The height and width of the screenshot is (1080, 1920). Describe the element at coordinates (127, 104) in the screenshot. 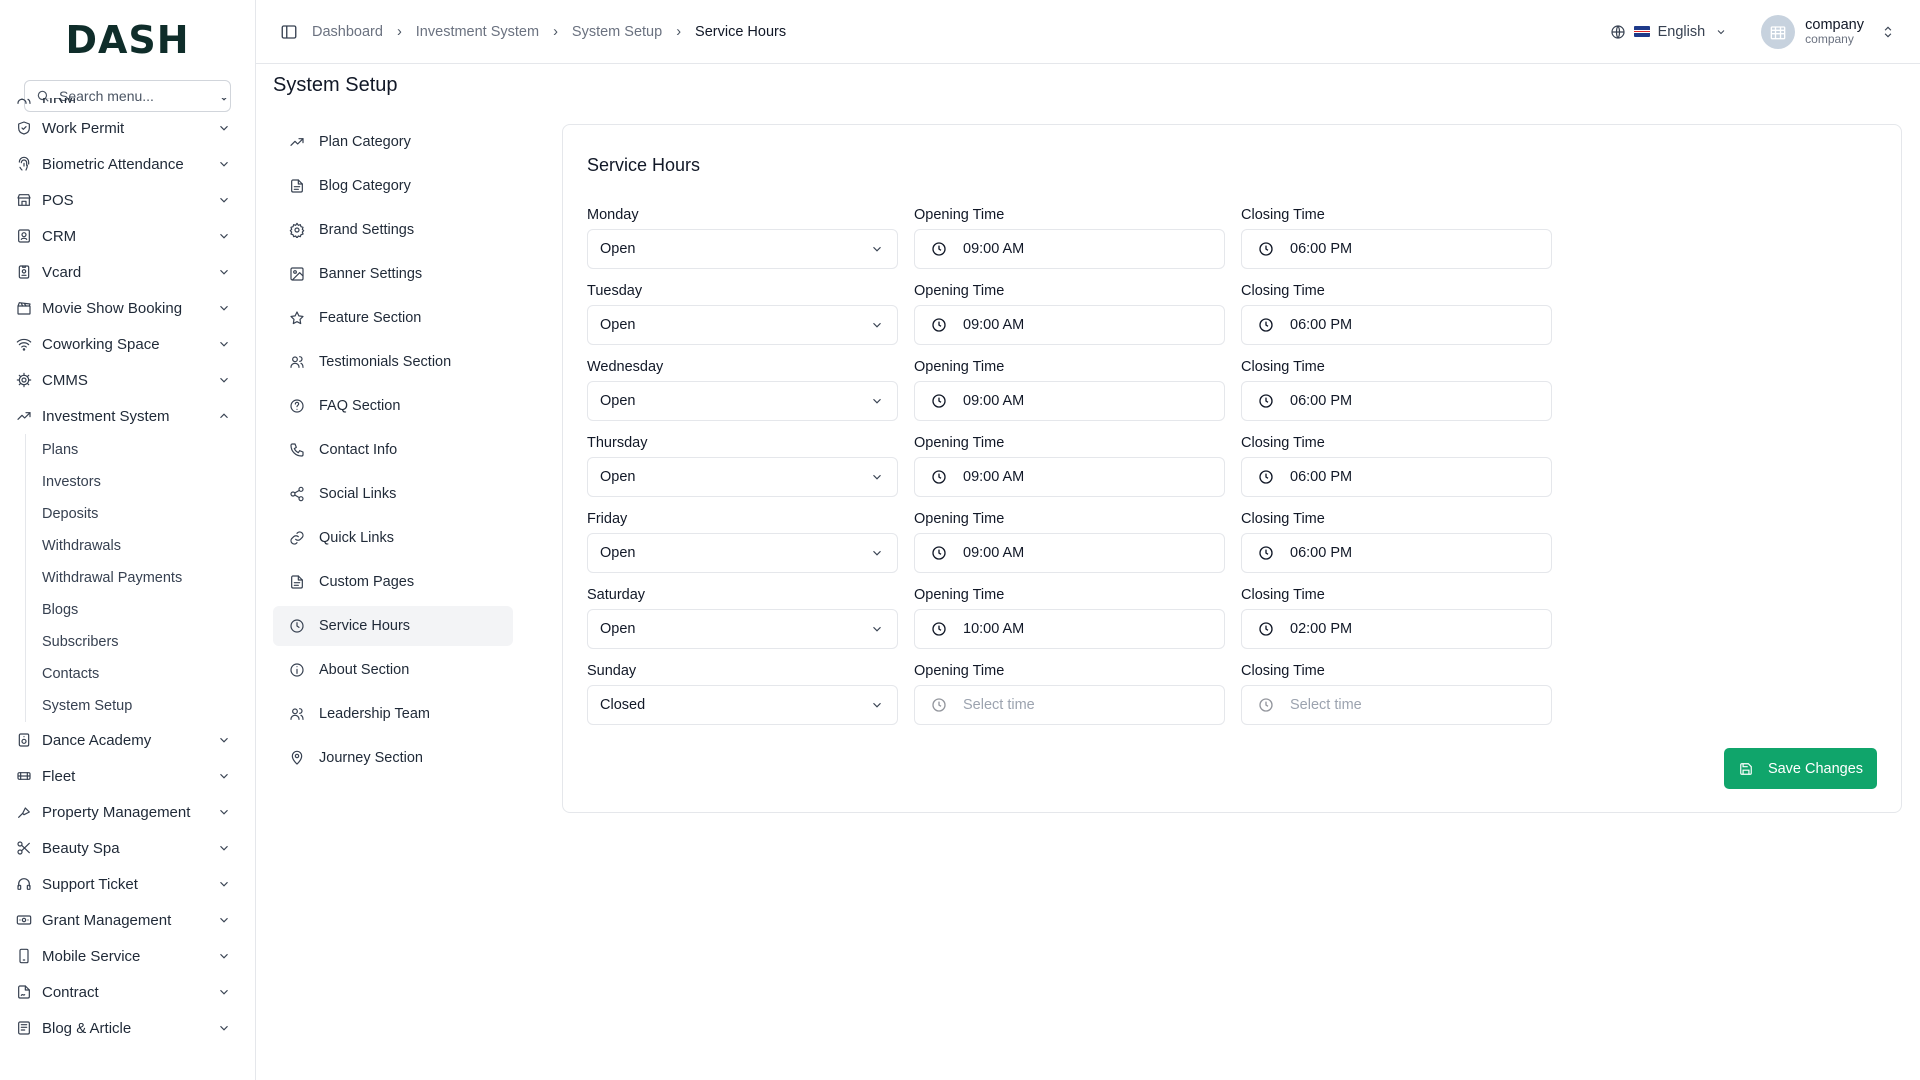

I see `sidebar-item-hrm: HRM` at that location.